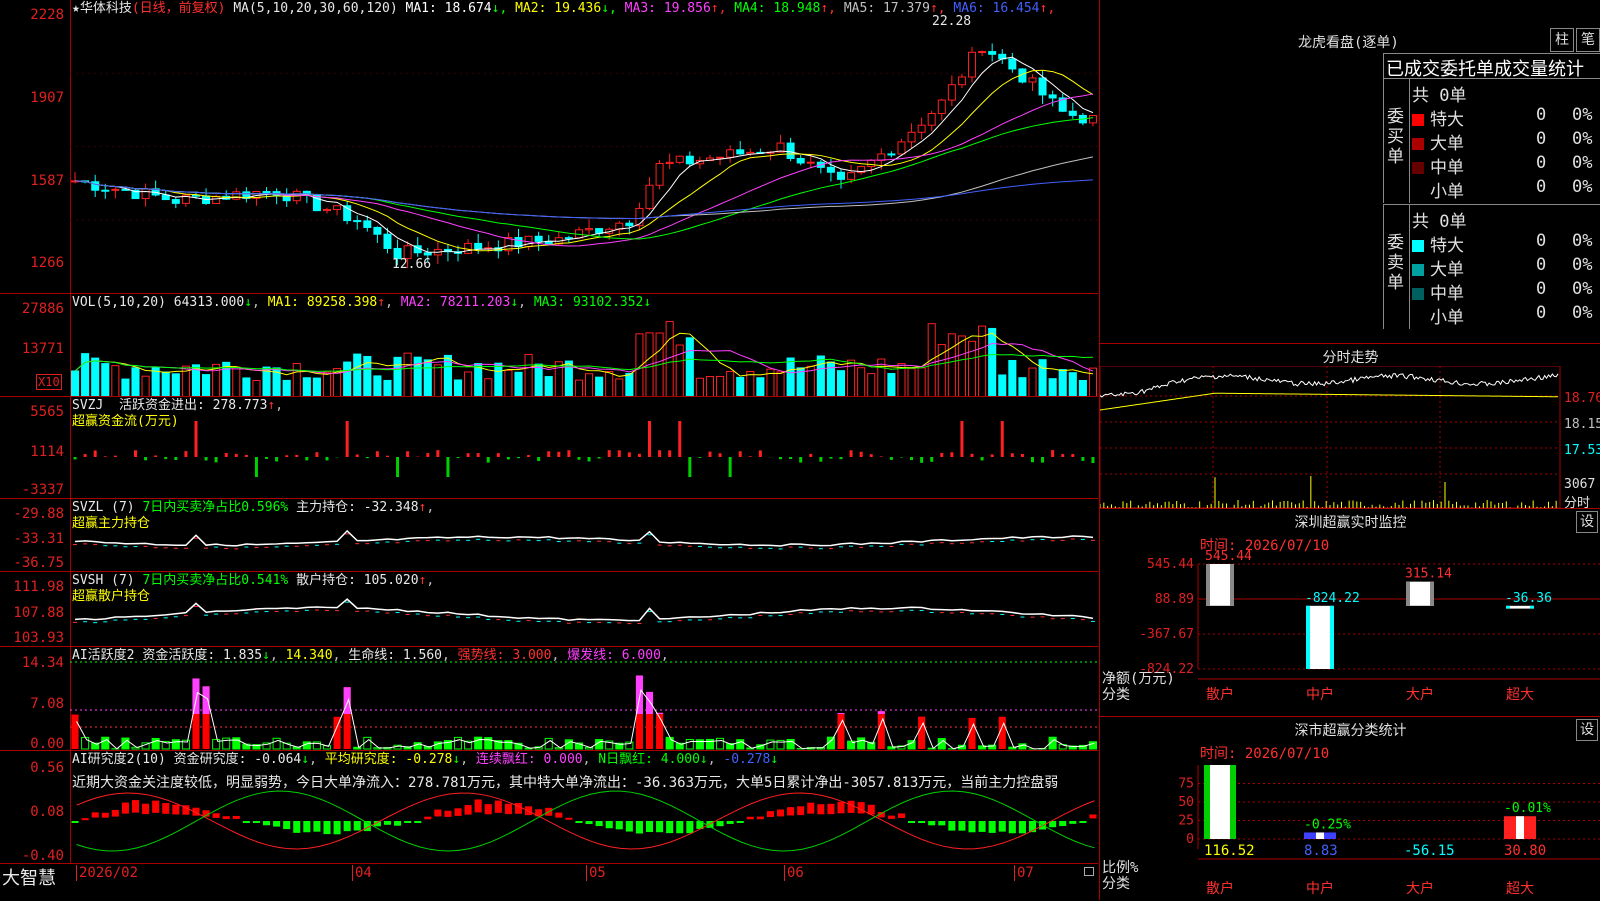  What do you see at coordinates (1024, 873) in the screenshot?
I see `x-label: 07` at bounding box center [1024, 873].